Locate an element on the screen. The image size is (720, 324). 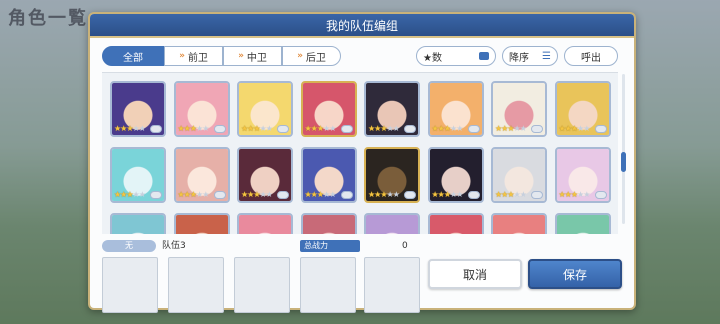
tab-label: 全部 is located at coordinates (133, 58).